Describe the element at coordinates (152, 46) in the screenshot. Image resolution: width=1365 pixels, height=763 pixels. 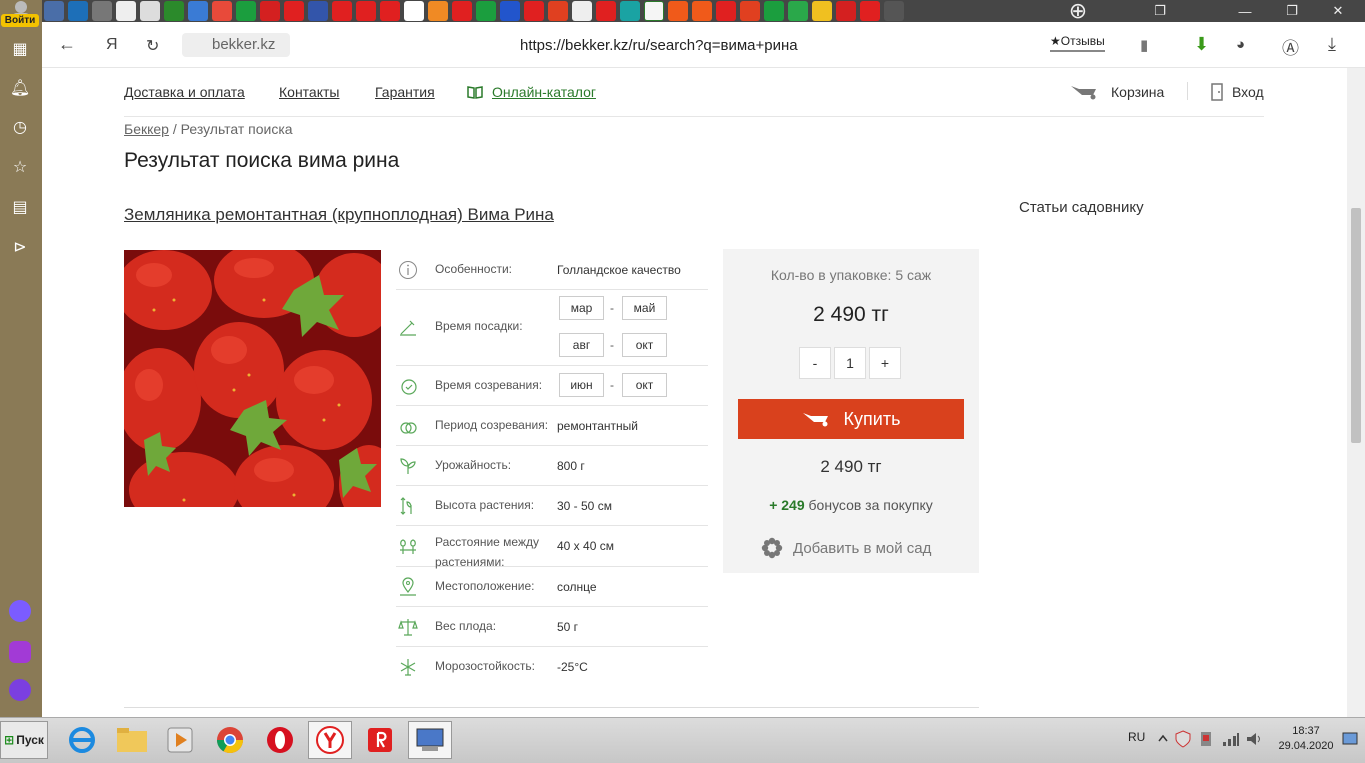
I see `reload-icon: ↻` at that location.